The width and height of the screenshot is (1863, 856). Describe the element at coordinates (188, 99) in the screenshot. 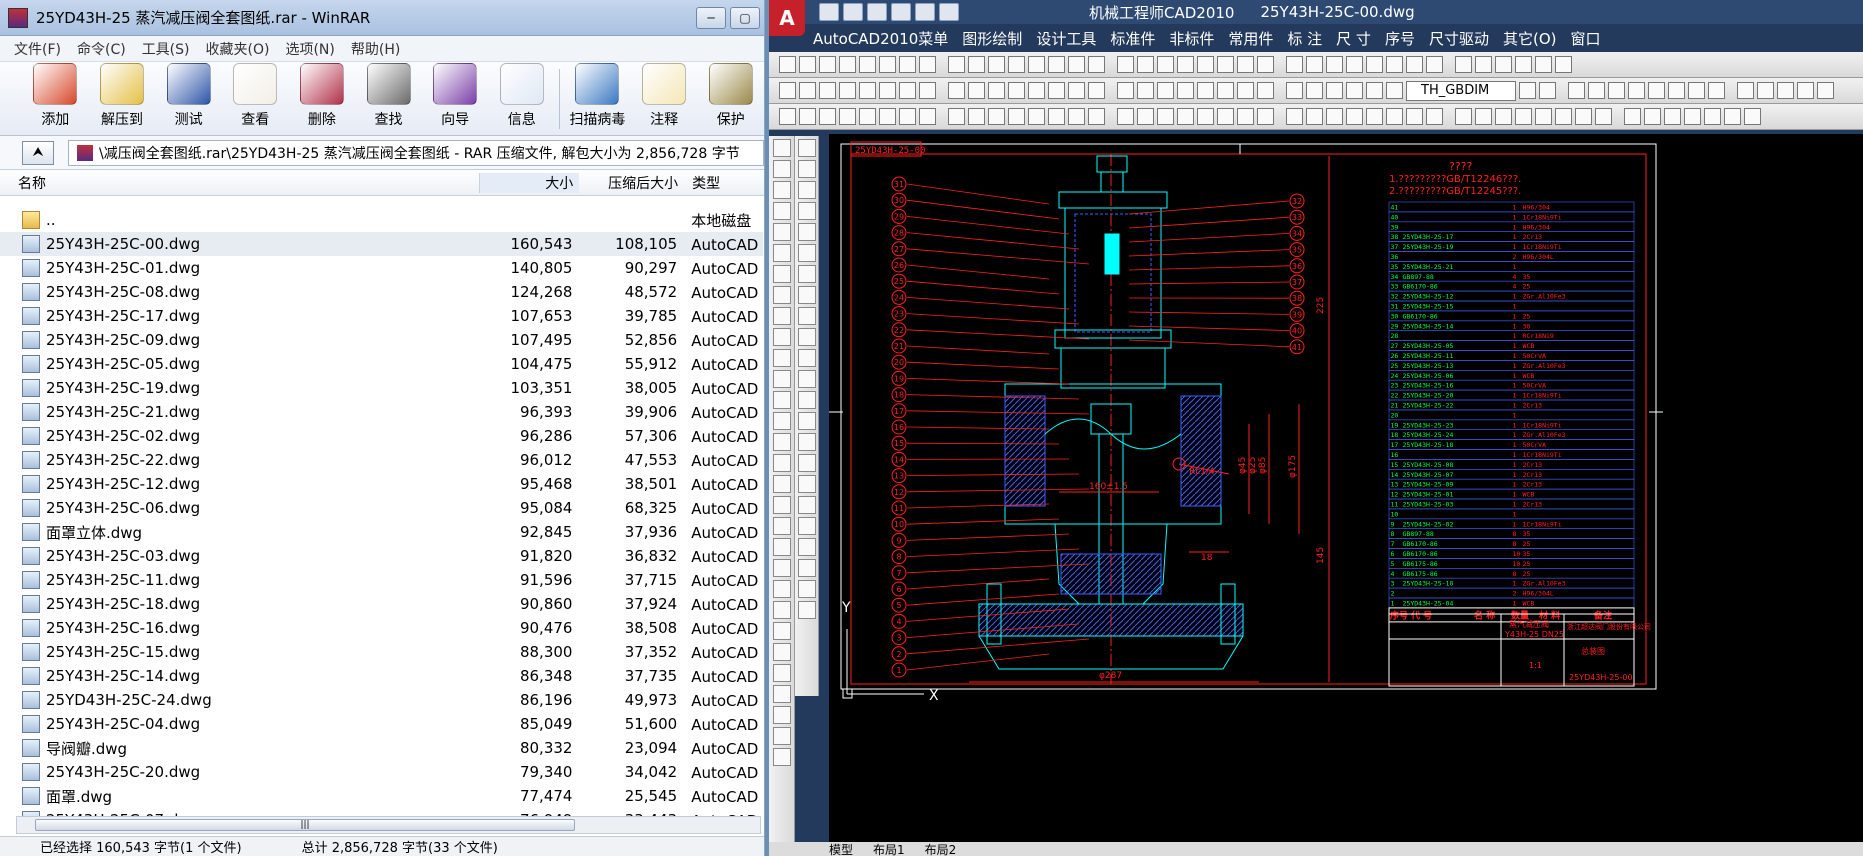

I see `toolbar-button-2: 测试` at that location.